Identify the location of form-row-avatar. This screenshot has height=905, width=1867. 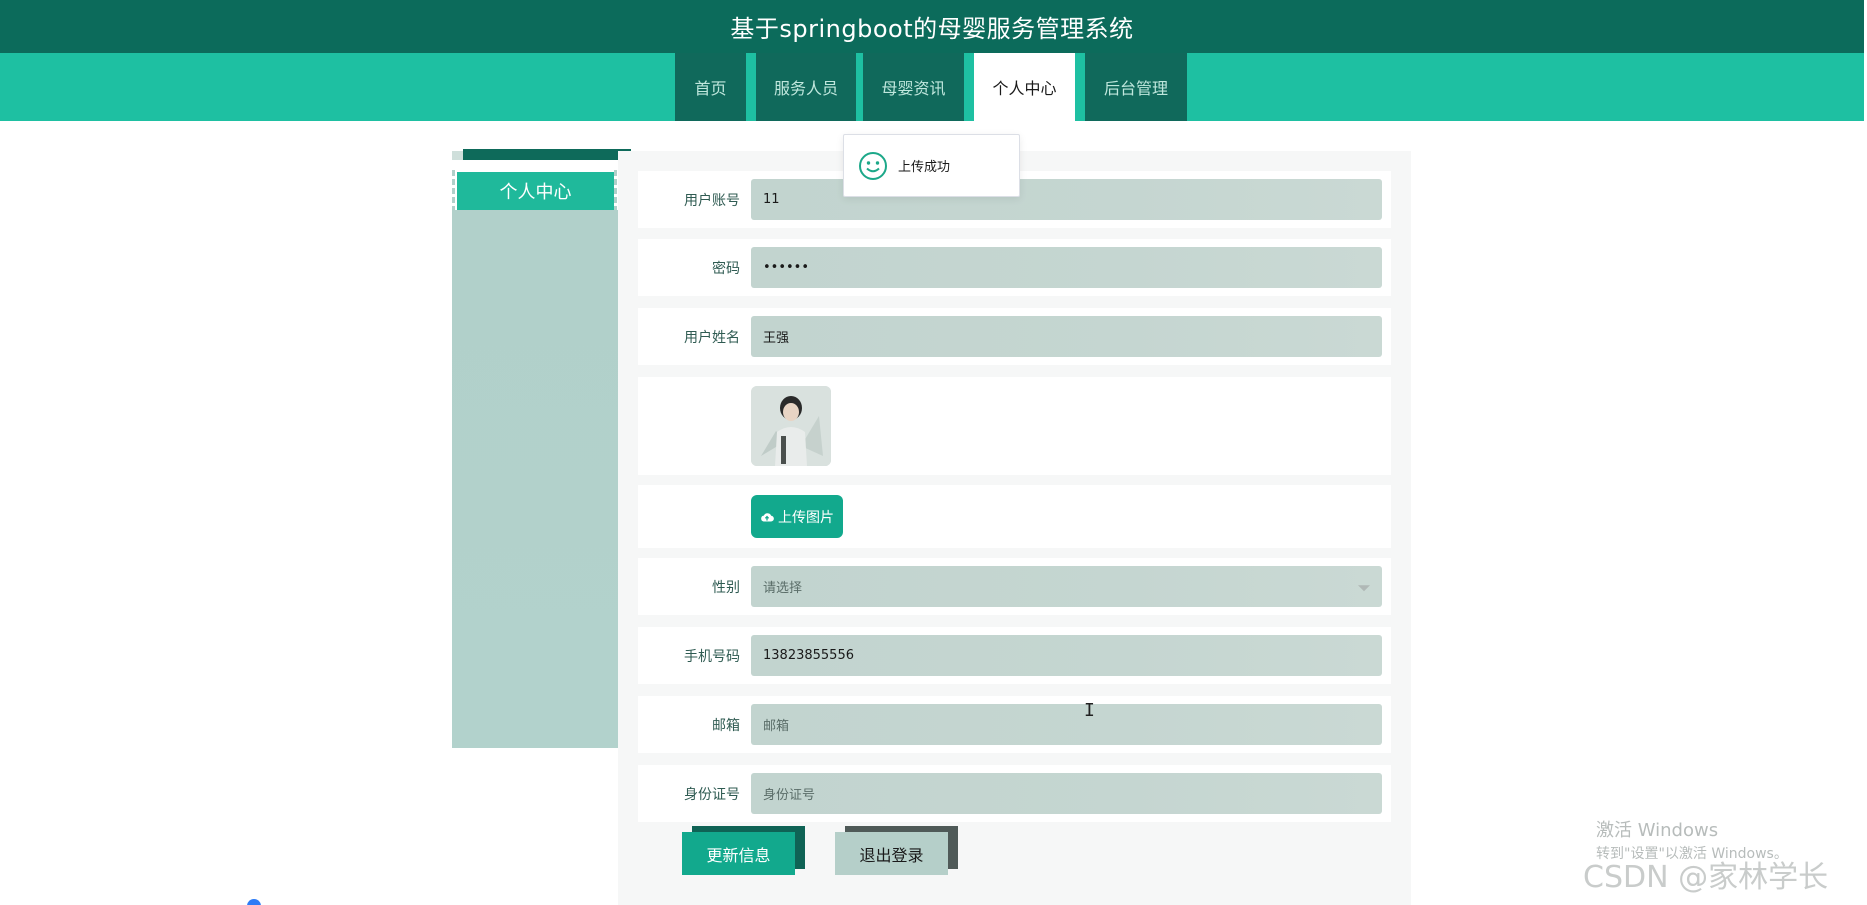
(1014, 426).